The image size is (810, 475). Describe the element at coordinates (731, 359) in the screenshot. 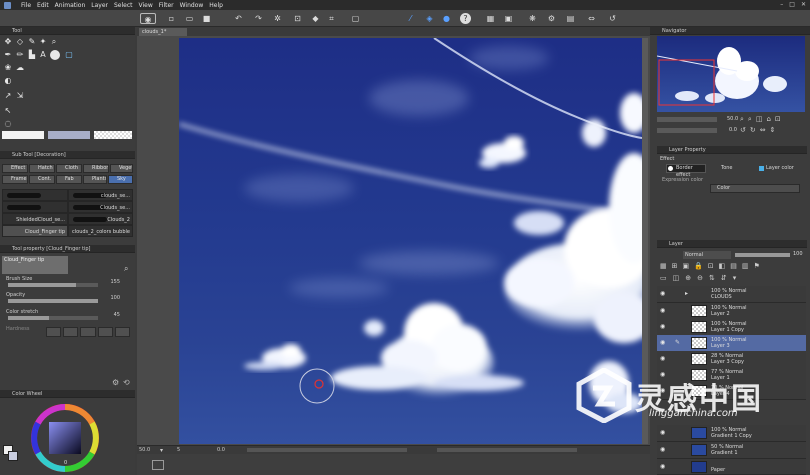

I see `layer-row: ◉ 28 % Normal Layer 3 Copy` at that location.